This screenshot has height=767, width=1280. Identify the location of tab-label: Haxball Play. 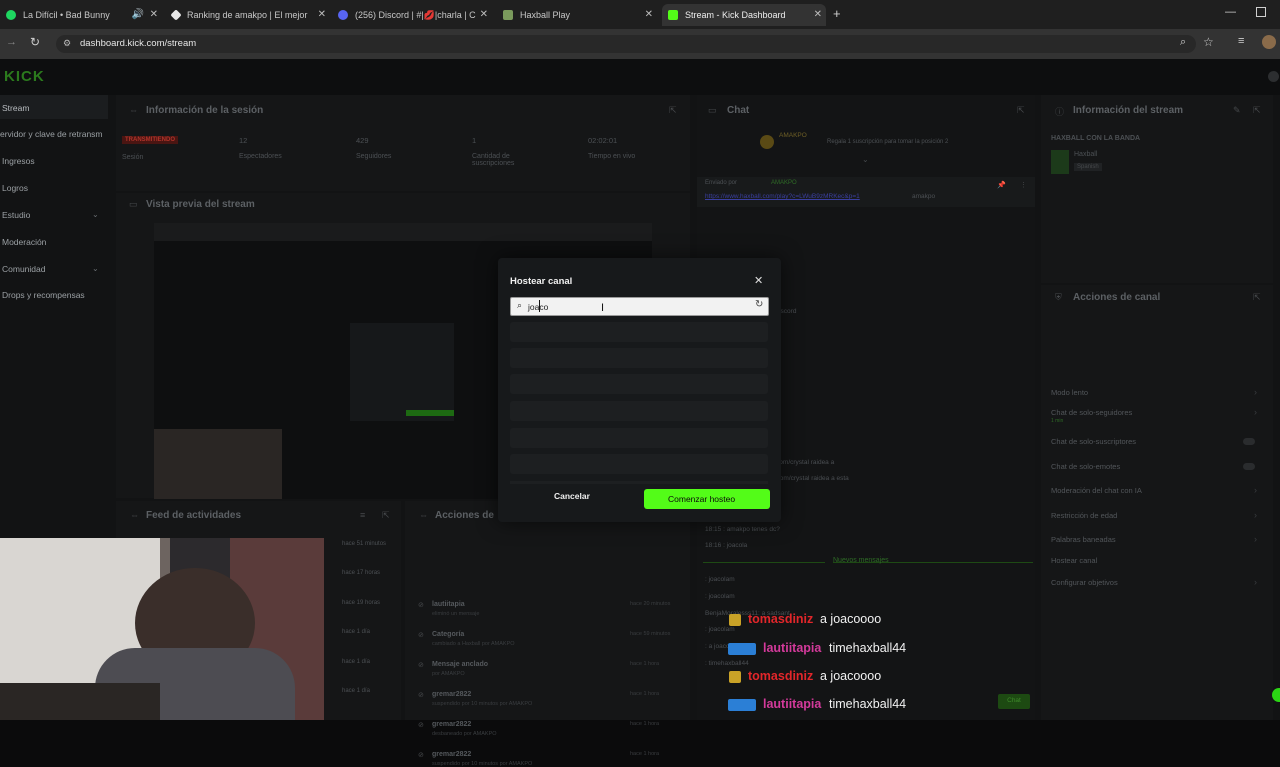
(545, 15).